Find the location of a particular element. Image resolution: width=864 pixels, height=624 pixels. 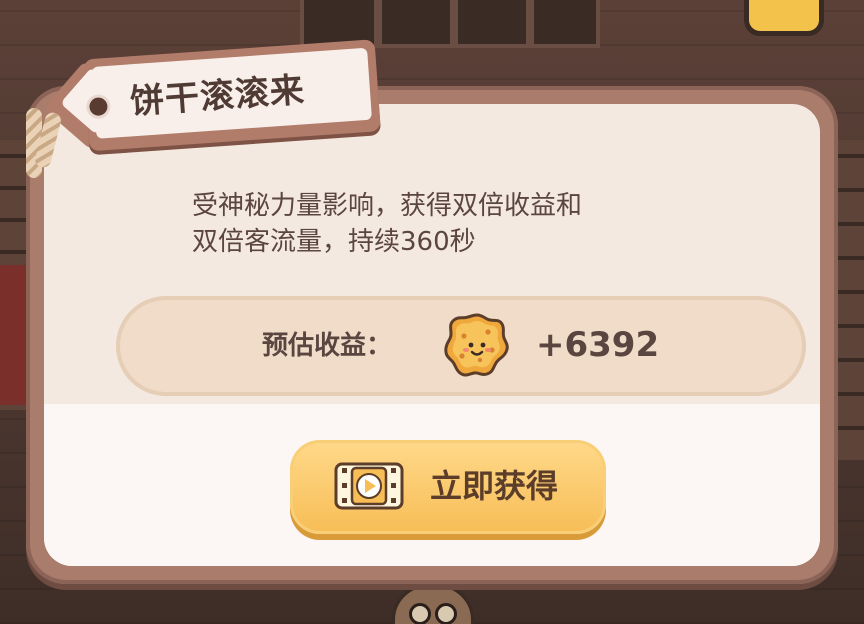

earnings-label: 预估收益： is located at coordinates (327, 346).